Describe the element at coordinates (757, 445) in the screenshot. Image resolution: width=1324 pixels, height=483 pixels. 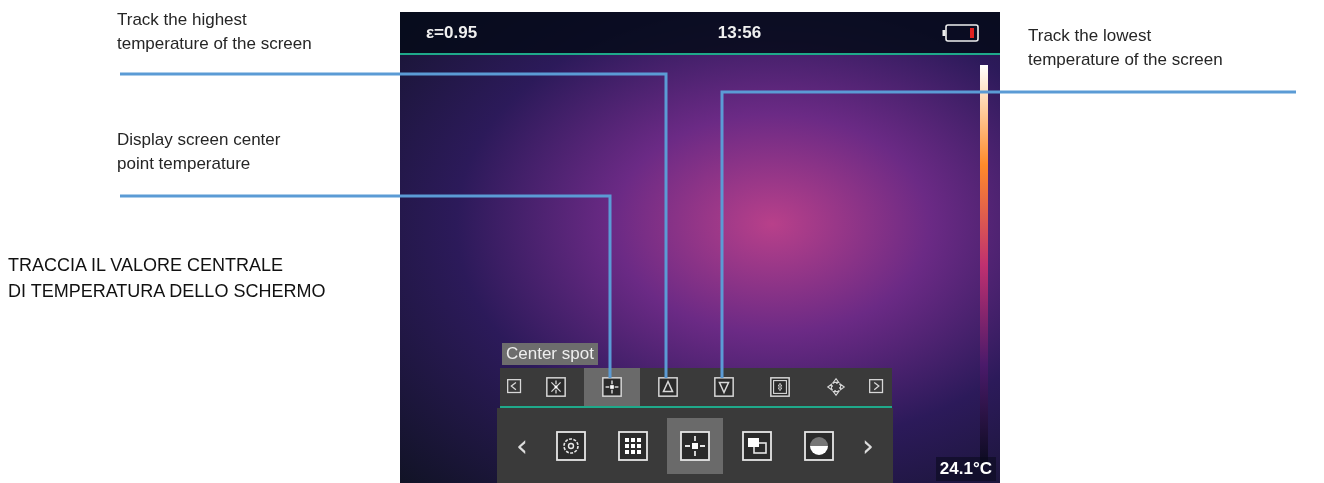
I see `overlapping-squares-icon` at that location.